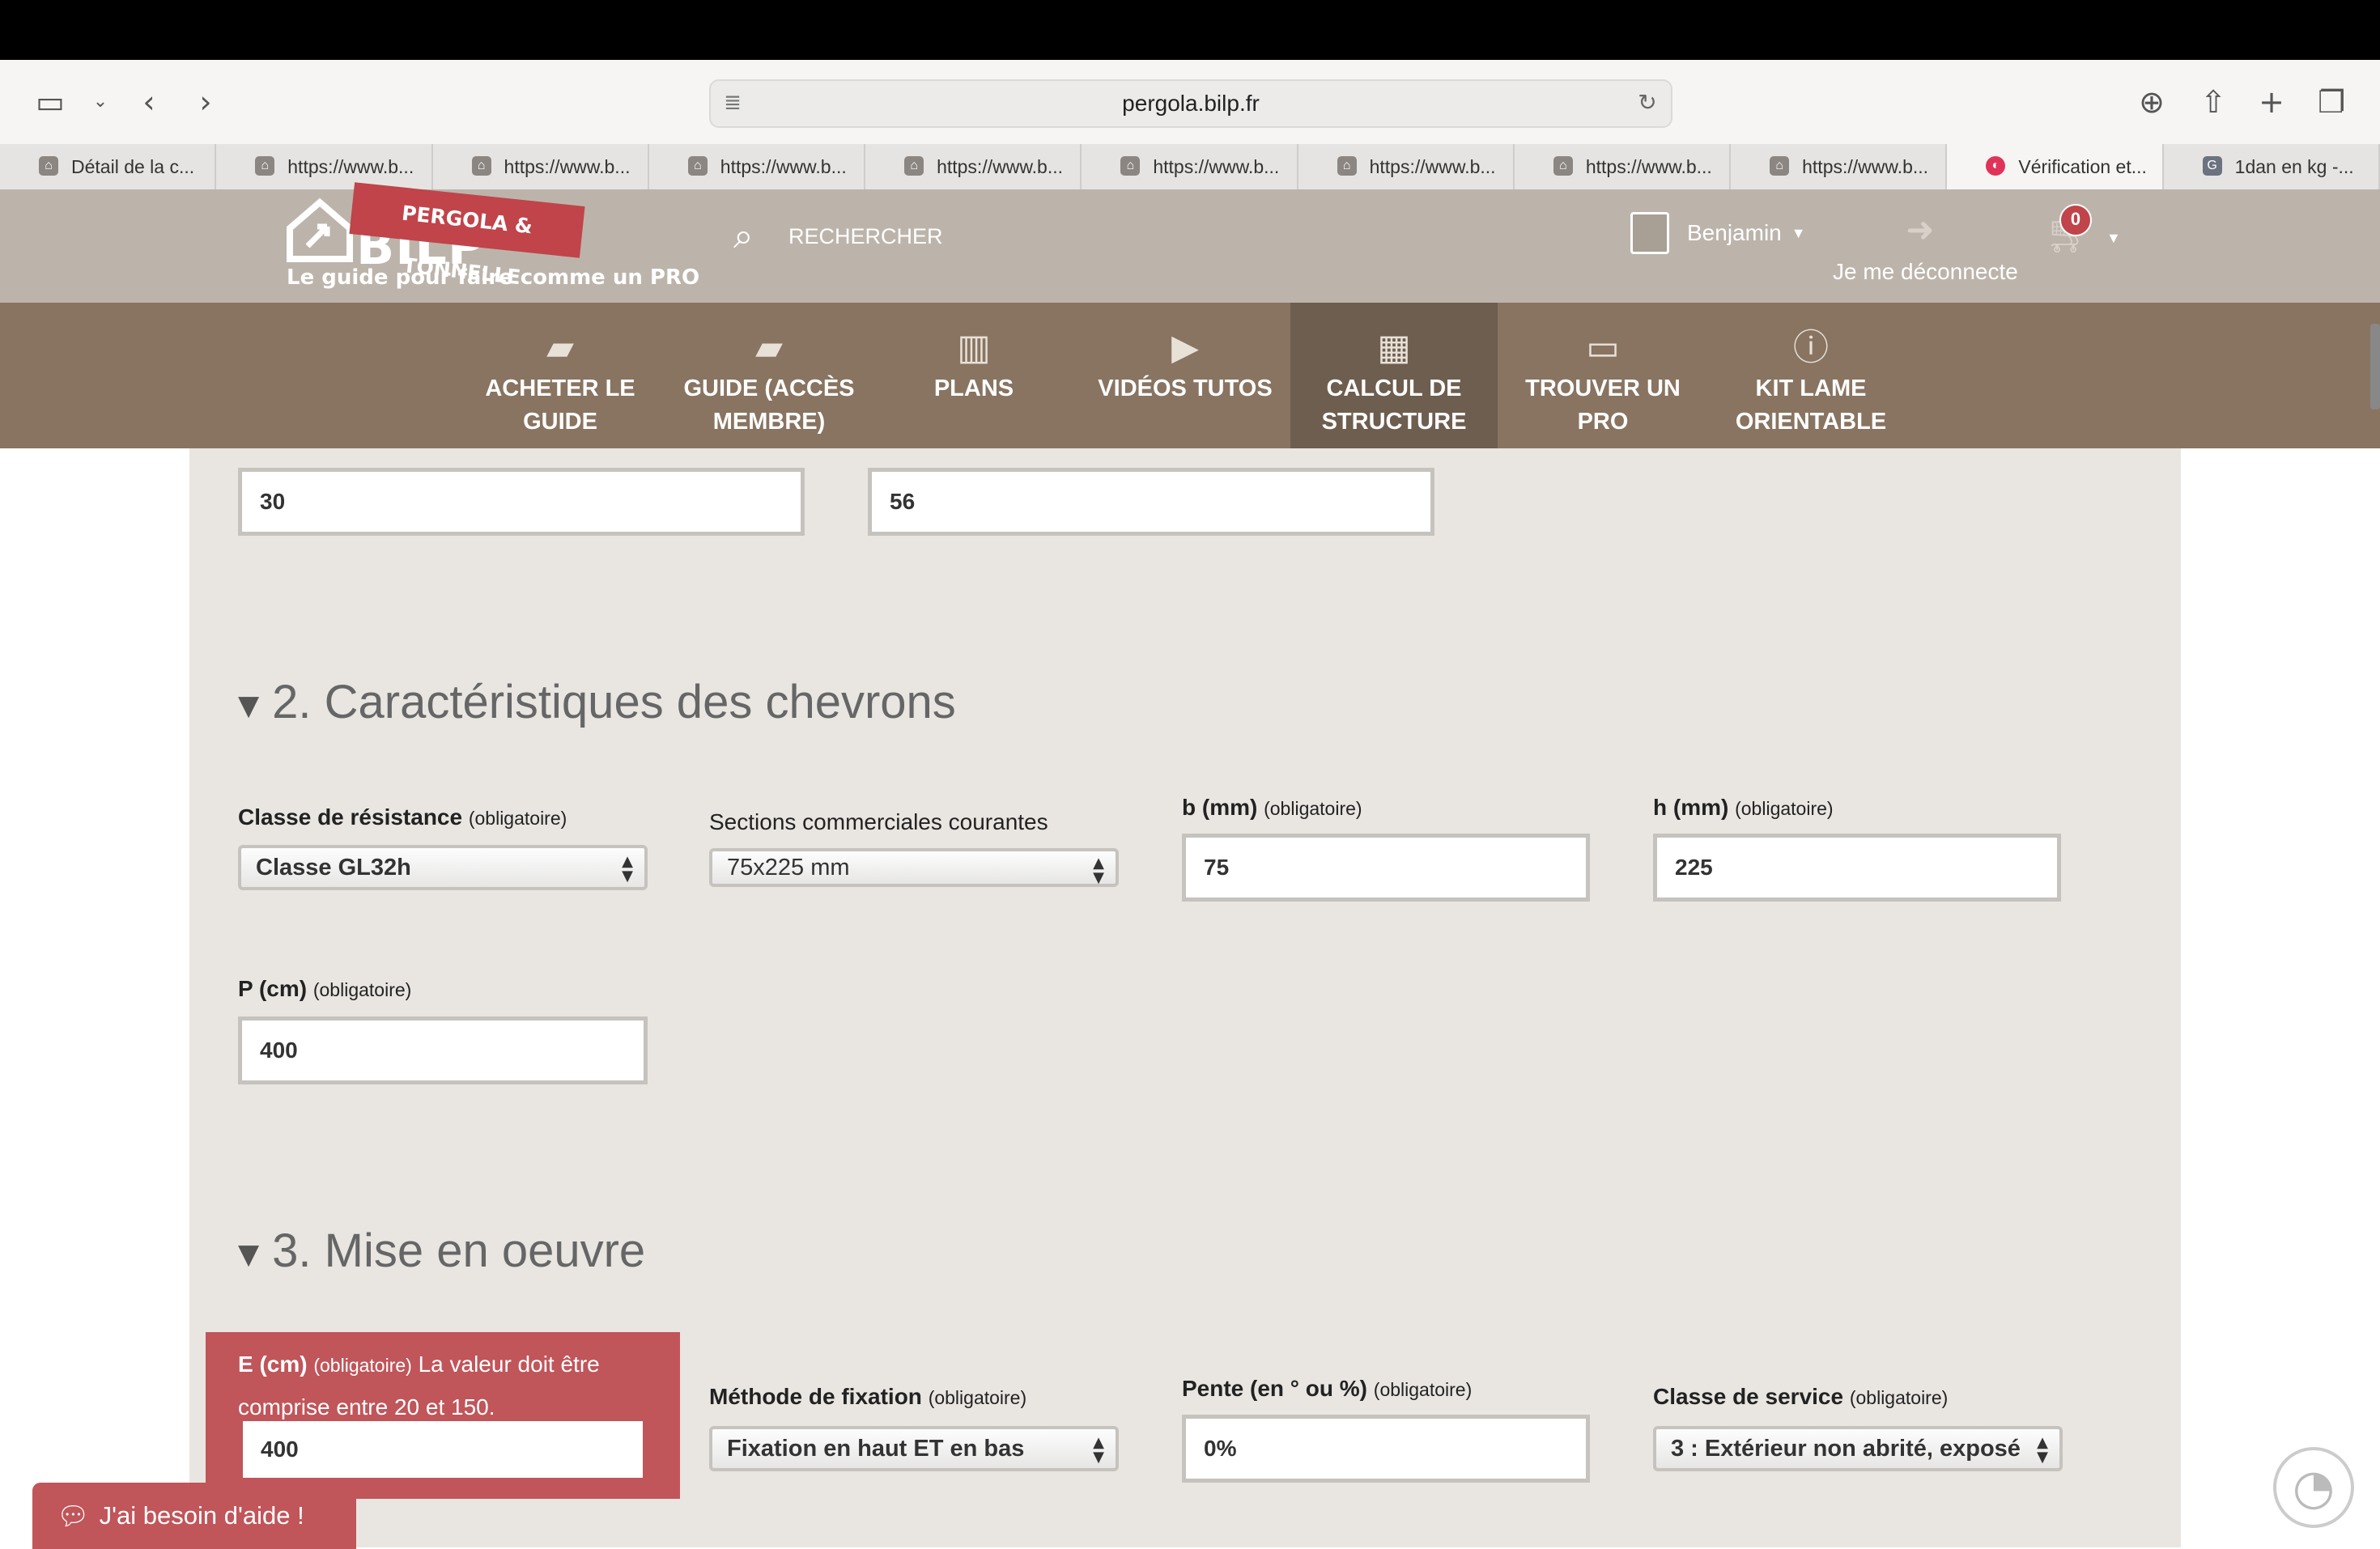 The height and width of the screenshot is (1549, 2380). I want to click on scrollbar-thumb, so click(2375, 367).